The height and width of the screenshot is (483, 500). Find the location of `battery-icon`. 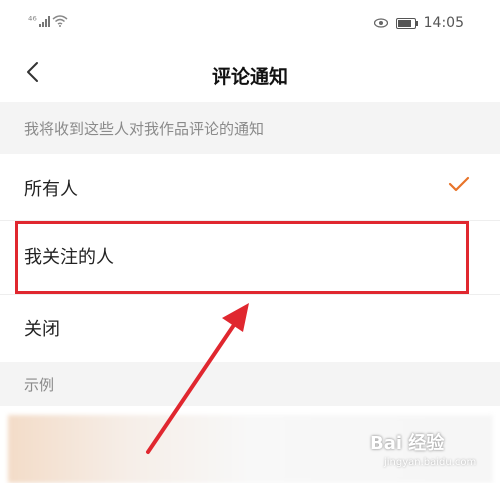

battery-icon is located at coordinates (406, 23).